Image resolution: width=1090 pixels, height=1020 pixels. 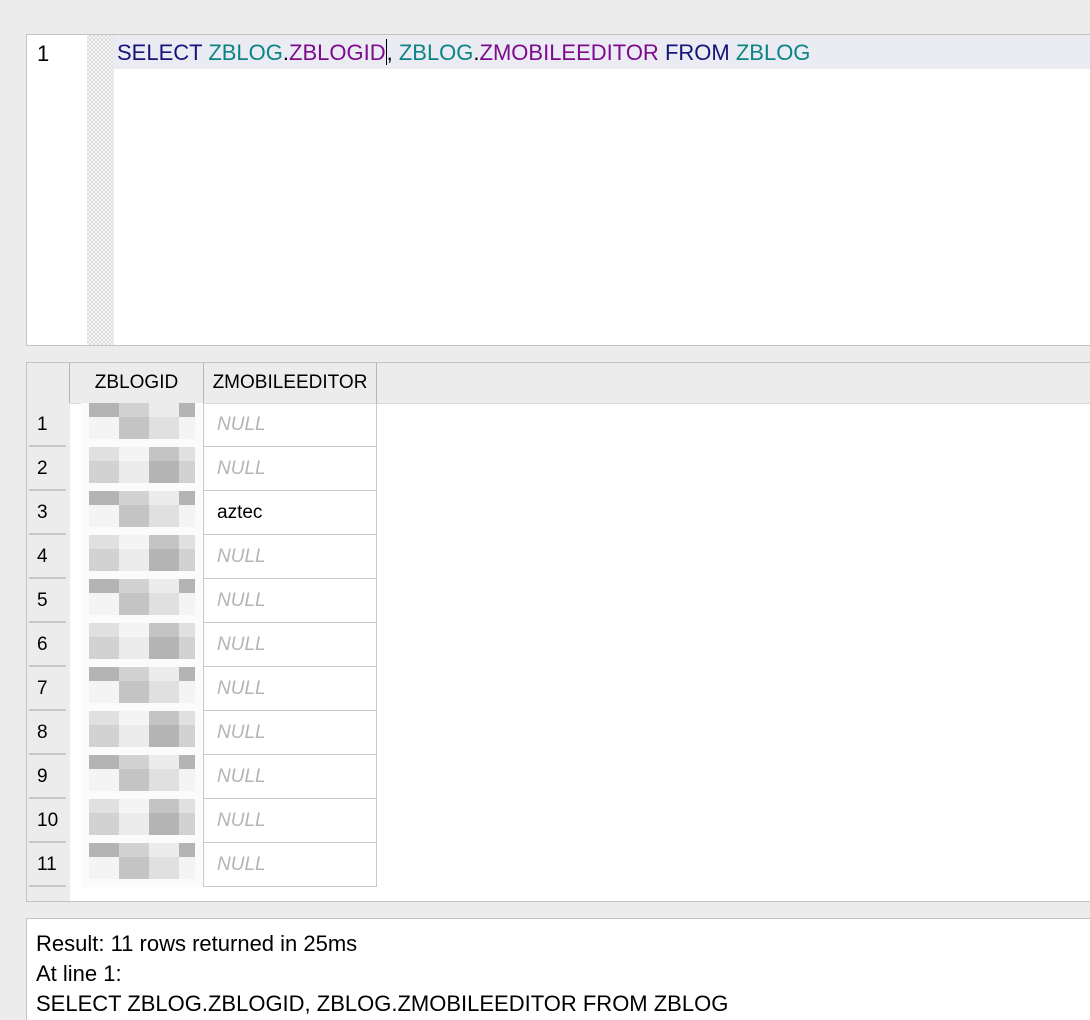 What do you see at coordinates (48, 821) in the screenshot?
I see `row-number: 10` at bounding box center [48, 821].